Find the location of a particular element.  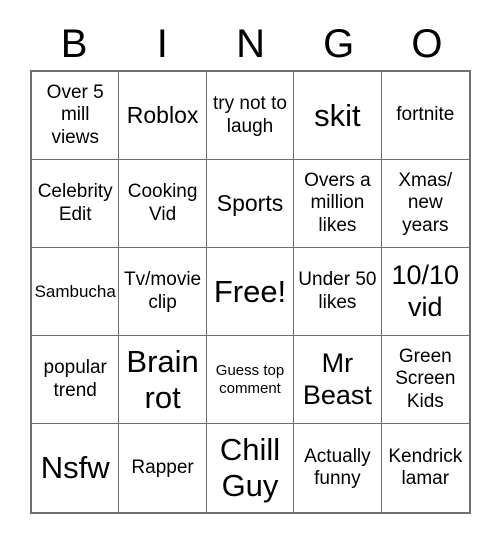

bingo-cell: Roblox is located at coordinates (163, 116).